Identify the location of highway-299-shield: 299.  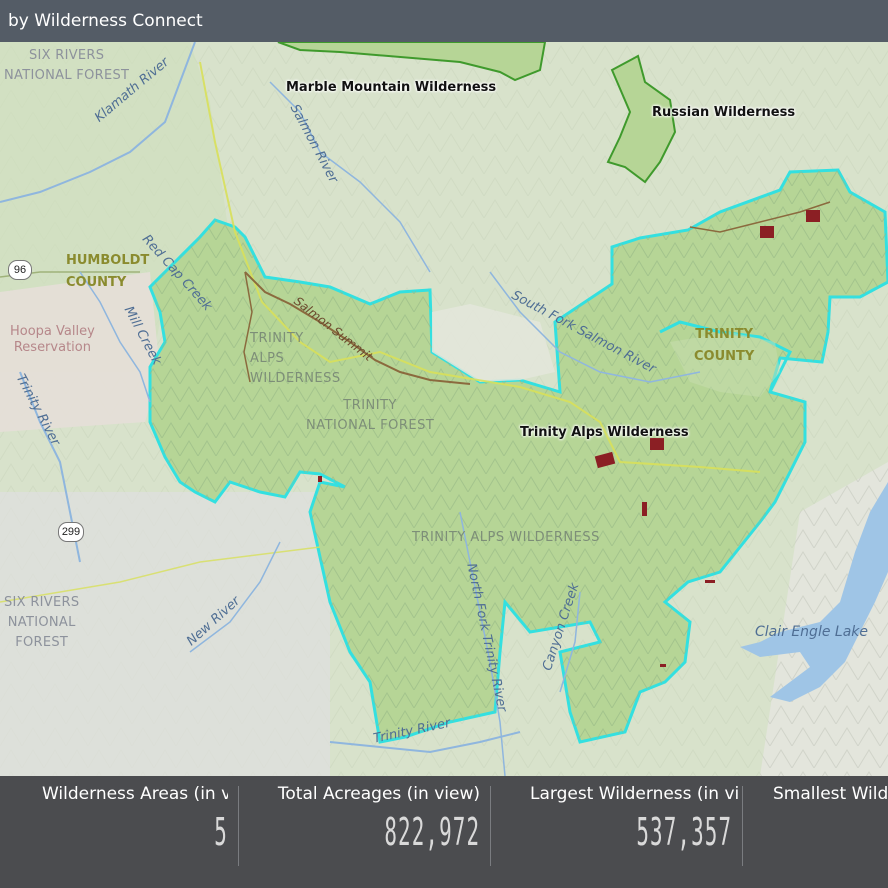
(71, 532).